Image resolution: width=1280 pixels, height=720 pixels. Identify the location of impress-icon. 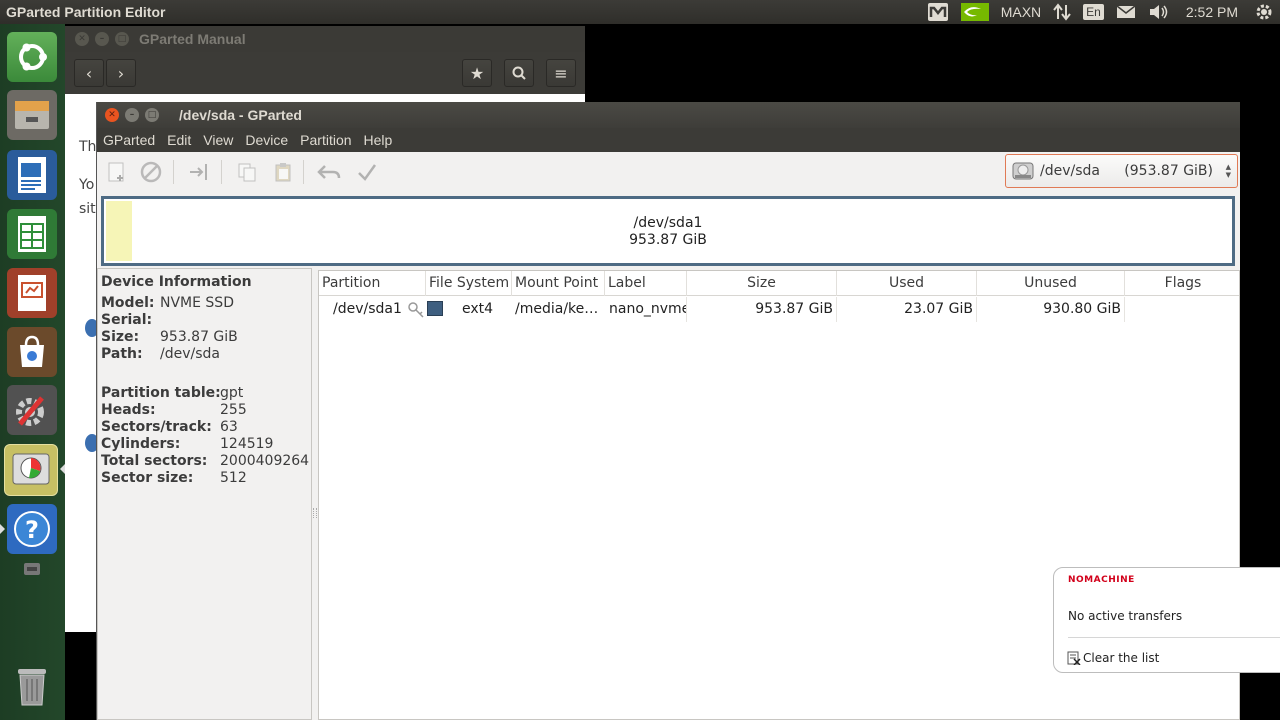
(32, 293).